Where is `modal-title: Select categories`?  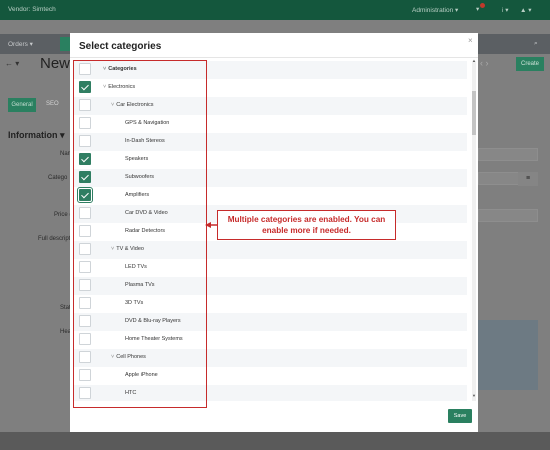 modal-title: Select categories is located at coordinates (120, 46).